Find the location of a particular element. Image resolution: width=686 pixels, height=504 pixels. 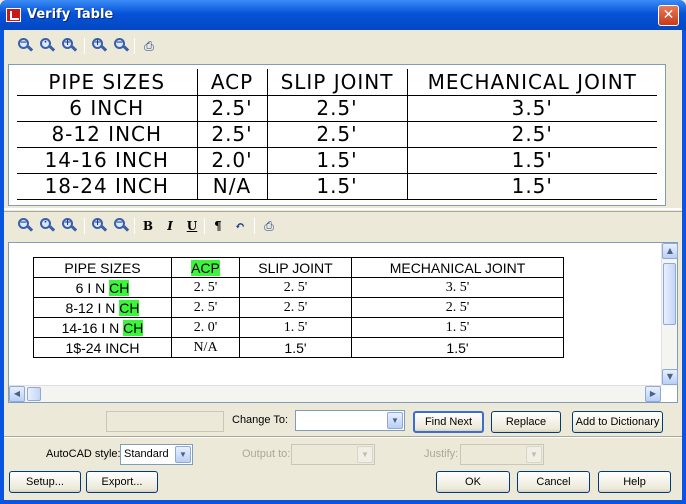

table-row: 6 INCH 2.5' 2.5' 3.5' is located at coordinates (337, 108).